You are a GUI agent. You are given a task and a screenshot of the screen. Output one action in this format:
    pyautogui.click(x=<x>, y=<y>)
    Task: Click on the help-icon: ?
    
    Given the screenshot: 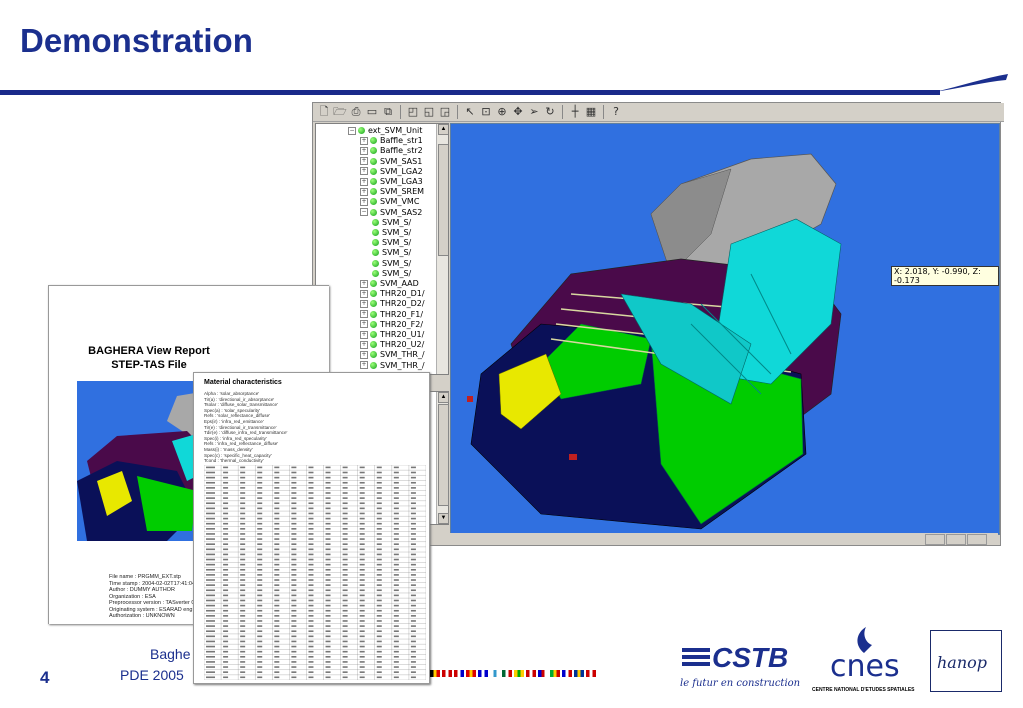 What is the action you would take?
    pyautogui.click(x=616, y=112)
    